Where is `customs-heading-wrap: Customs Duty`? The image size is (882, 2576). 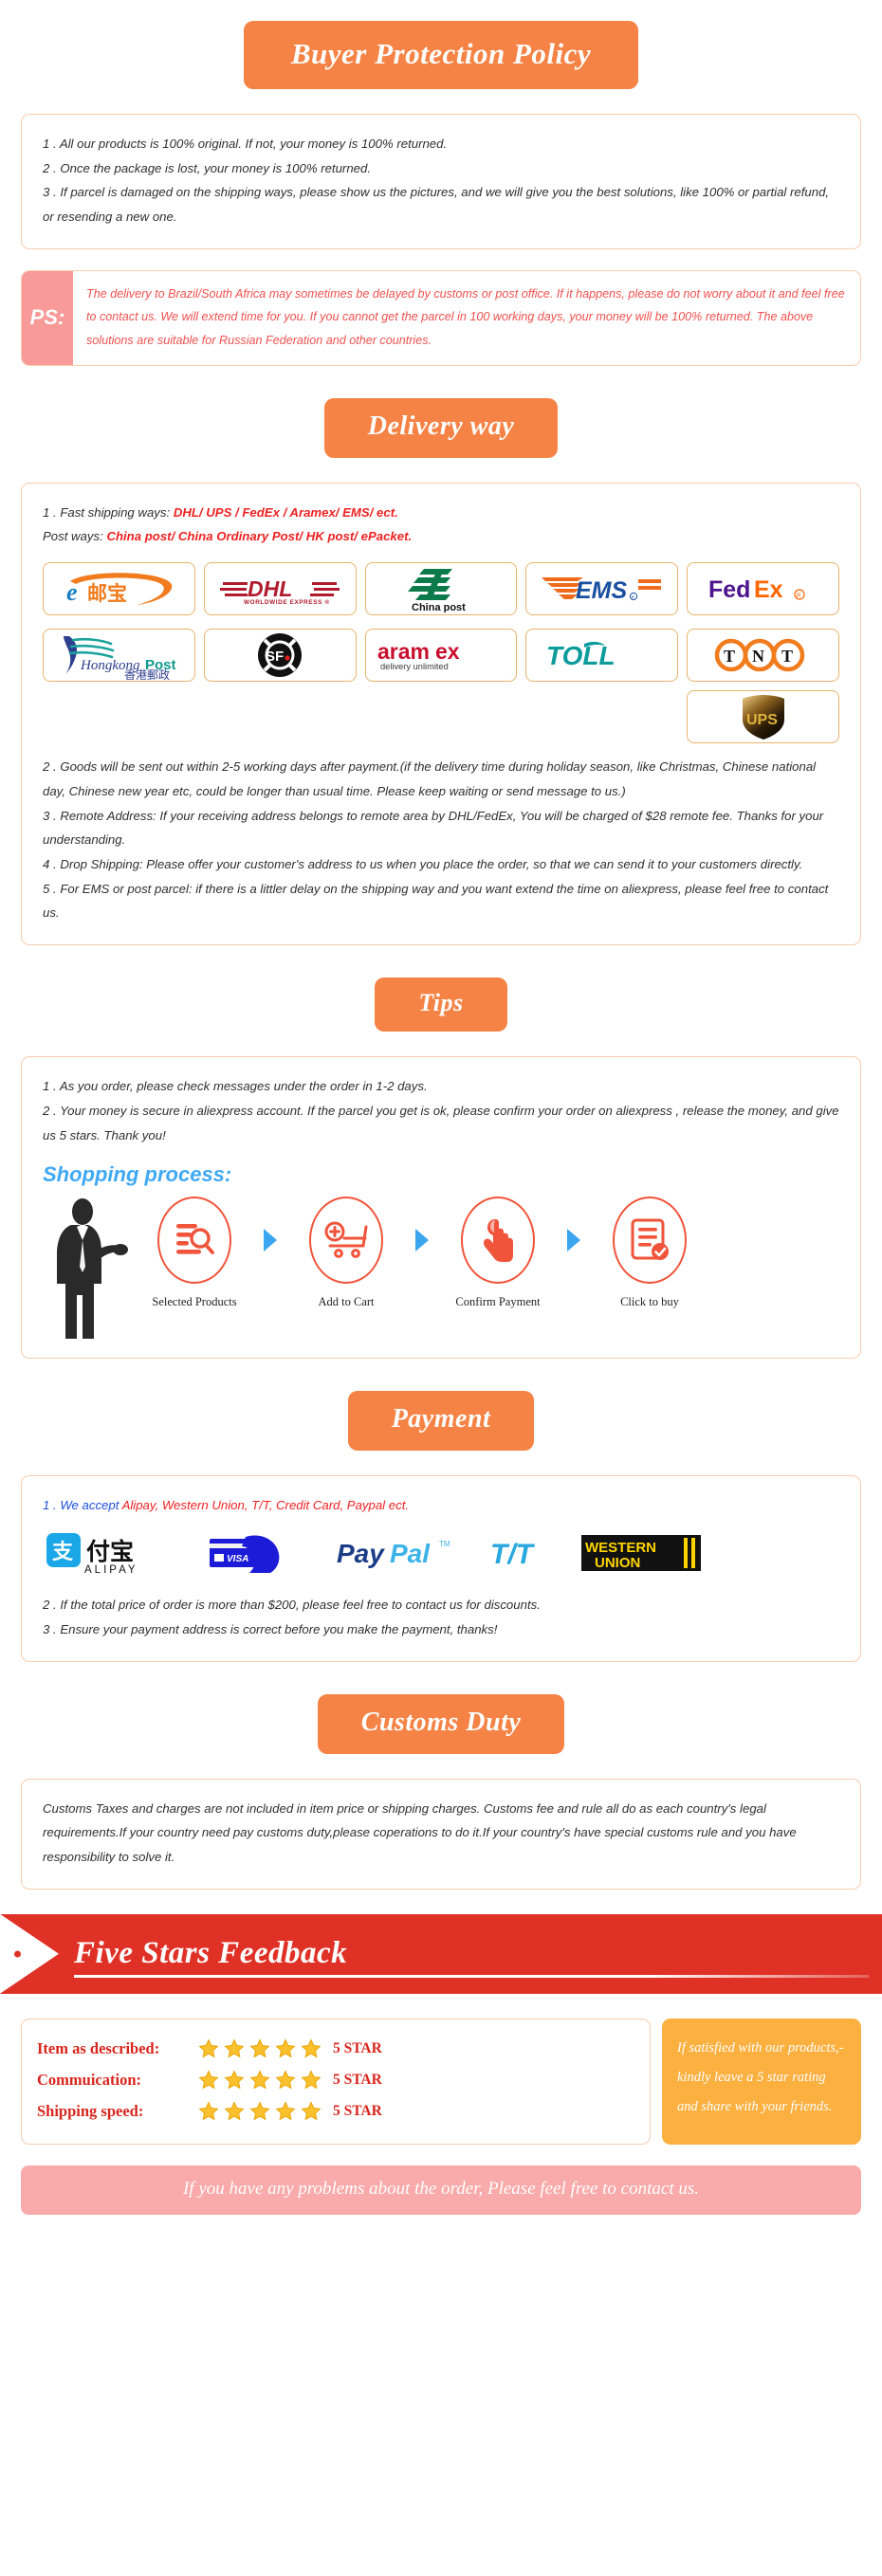
customs-heading-wrap: Customs Duty is located at coordinates (441, 1723).